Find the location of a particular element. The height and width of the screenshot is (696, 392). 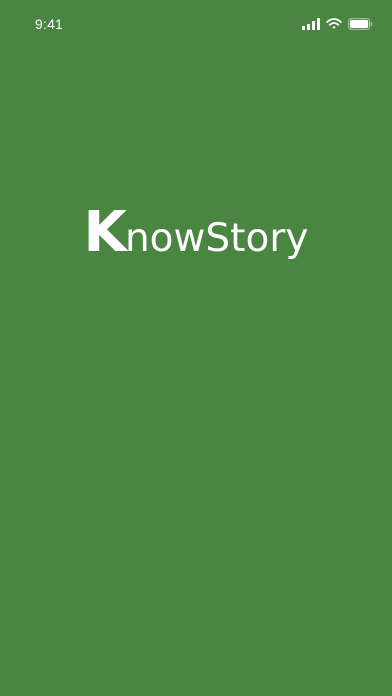

logo-initial: K is located at coordinates (105, 232).